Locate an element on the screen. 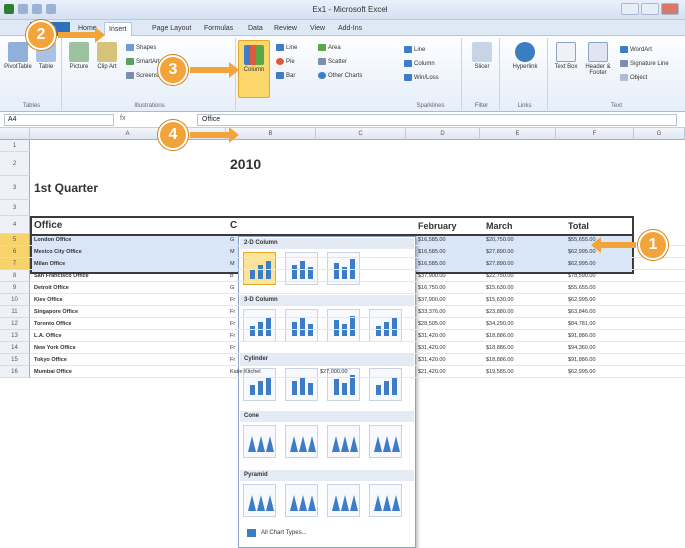  cell-feb: $21,420.00 is located at coordinates (447, 372).